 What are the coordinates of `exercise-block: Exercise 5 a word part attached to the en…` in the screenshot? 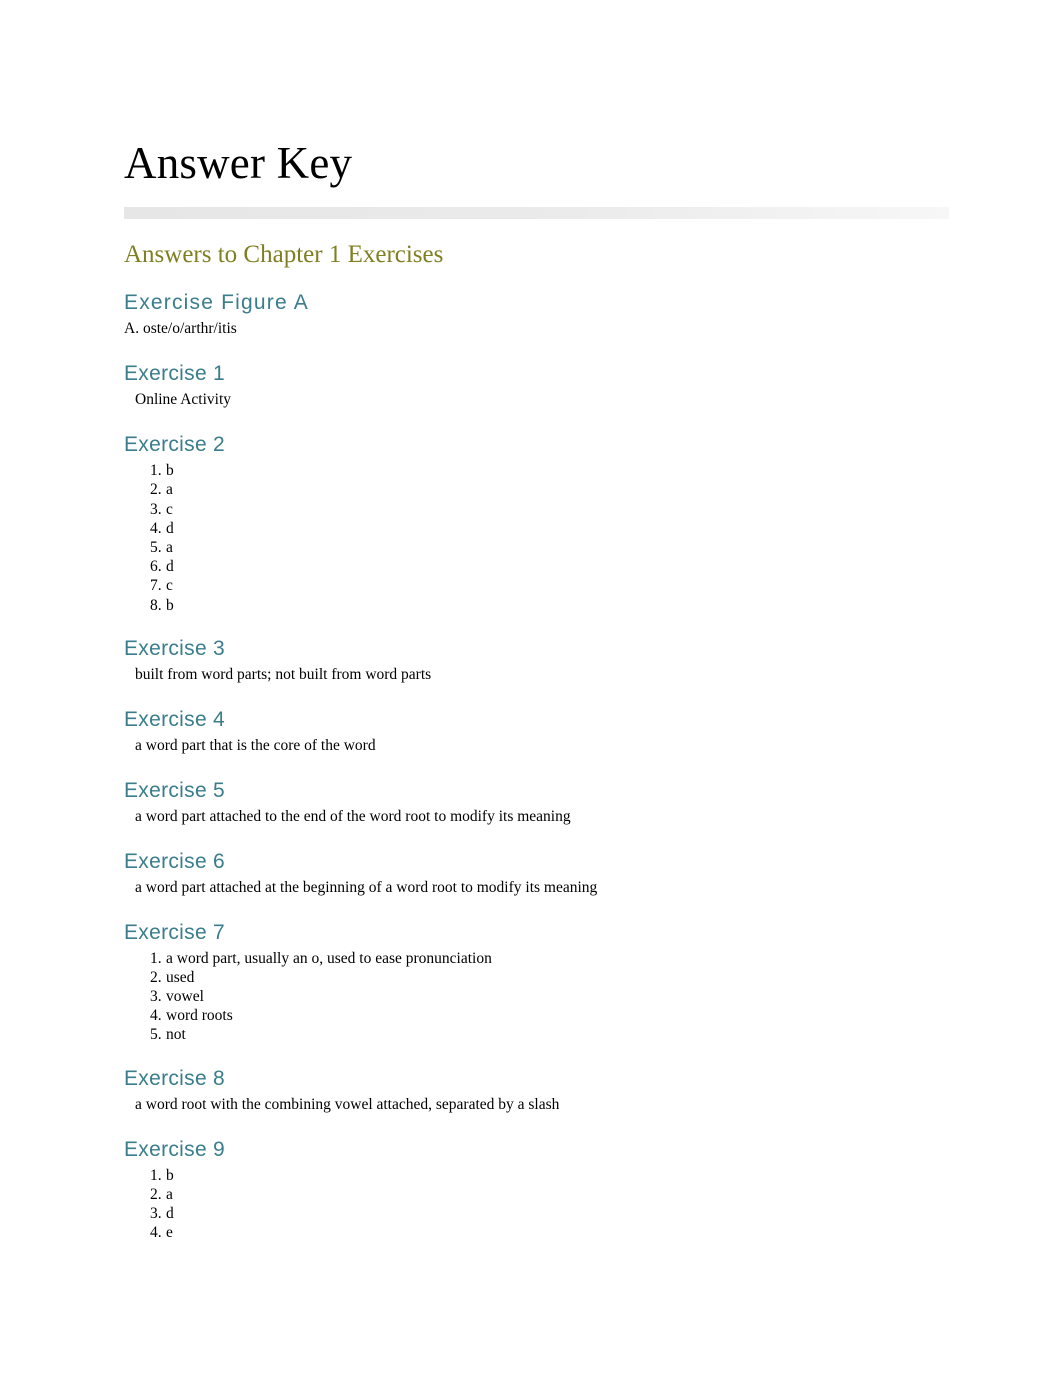 It's located at (538, 803).